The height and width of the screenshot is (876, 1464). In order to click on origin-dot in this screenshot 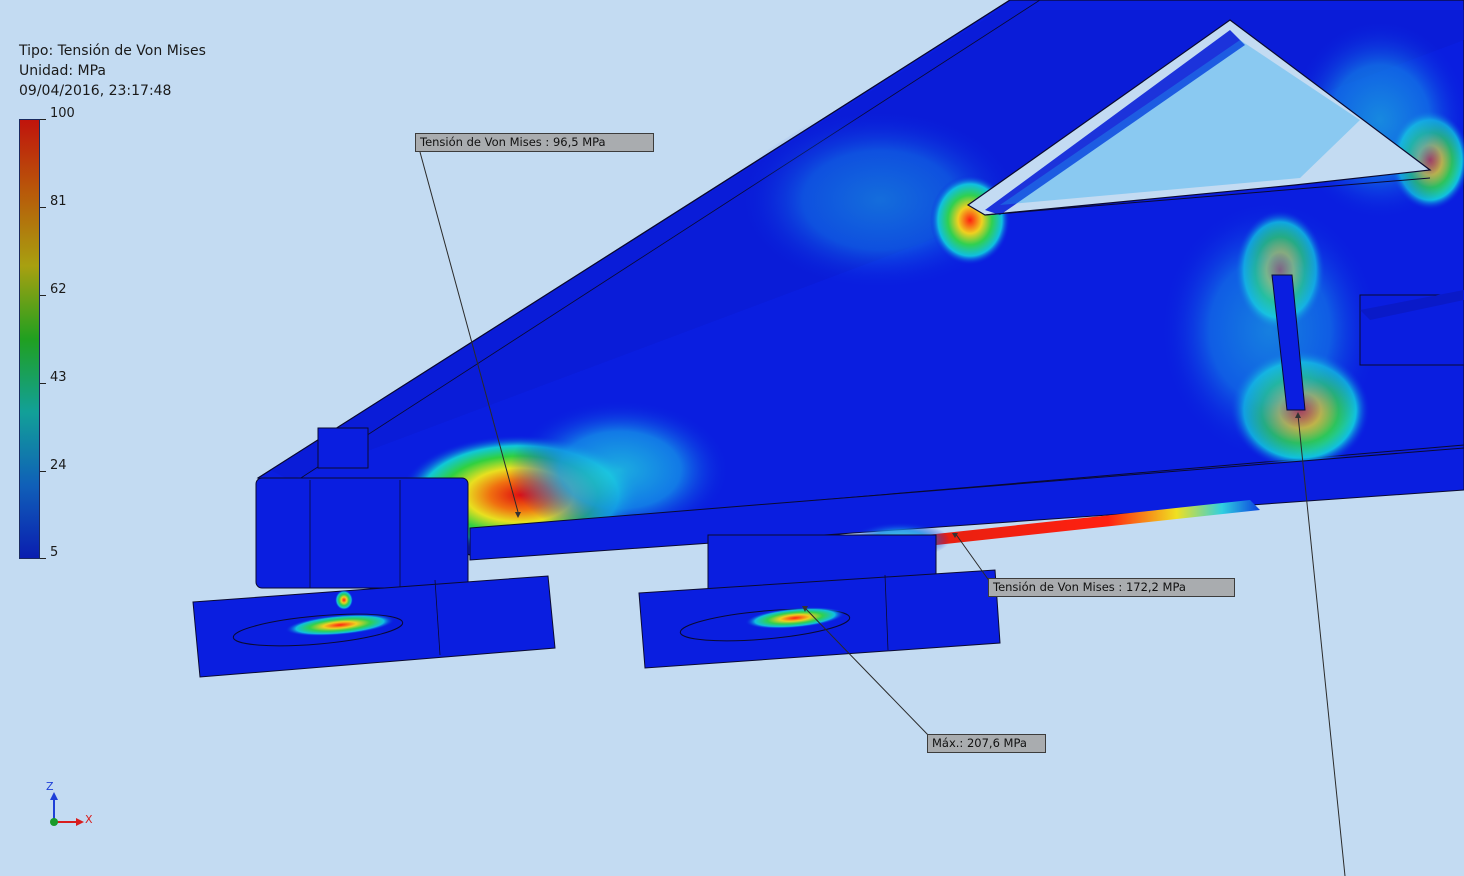, I will do `click(54, 822)`.